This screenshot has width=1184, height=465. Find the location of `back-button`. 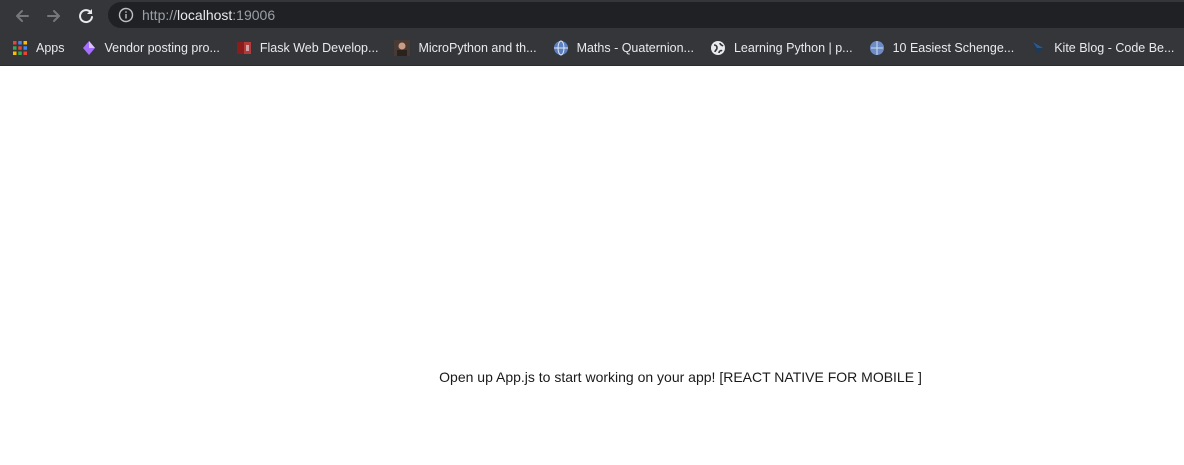

back-button is located at coordinates (22, 15).